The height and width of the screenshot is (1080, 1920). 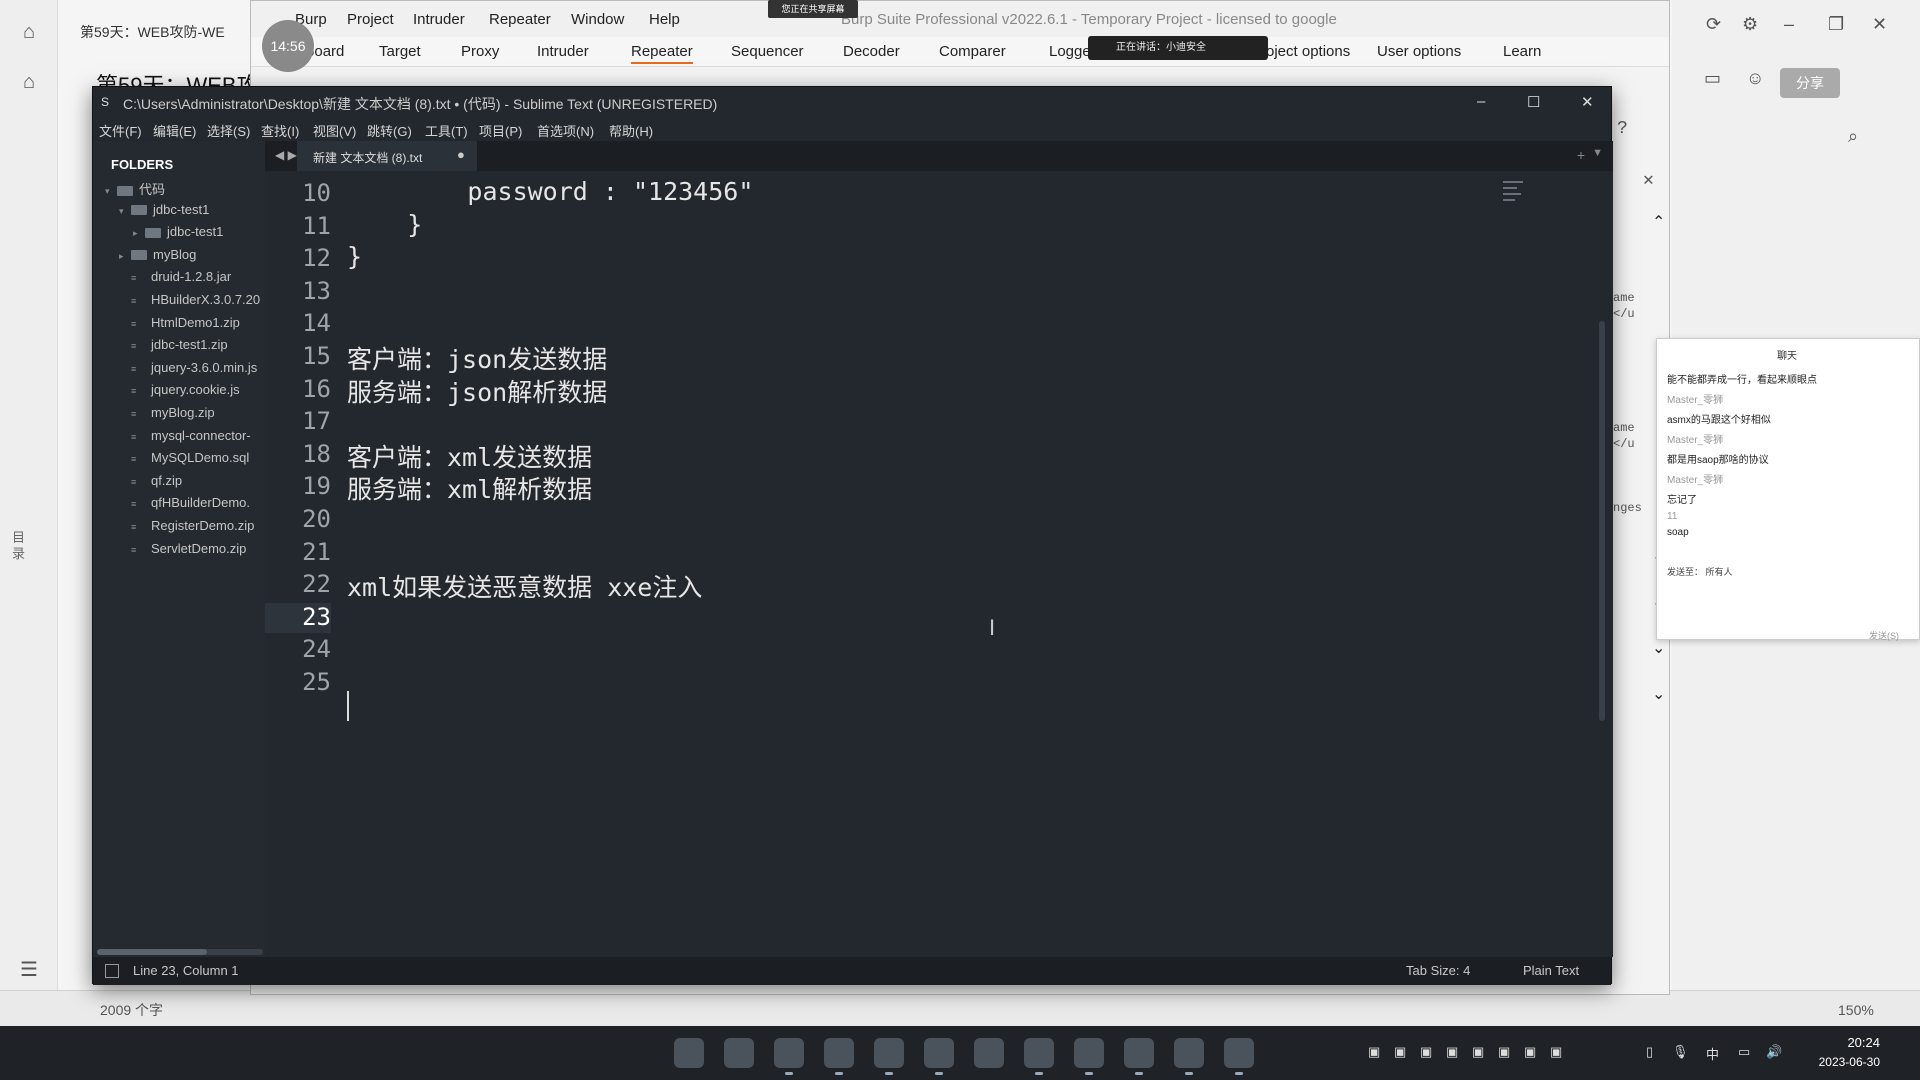 What do you see at coordinates (1139, 1056) in the screenshot?
I see `terminal-icon` at bounding box center [1139, 1056].